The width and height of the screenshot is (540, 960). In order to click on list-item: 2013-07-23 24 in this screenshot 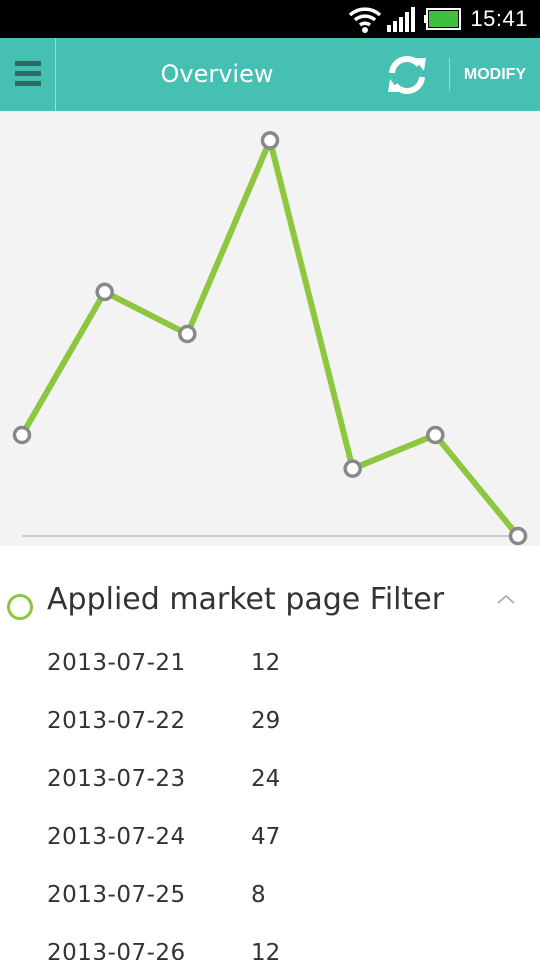, I will do `click(270, 791)`.